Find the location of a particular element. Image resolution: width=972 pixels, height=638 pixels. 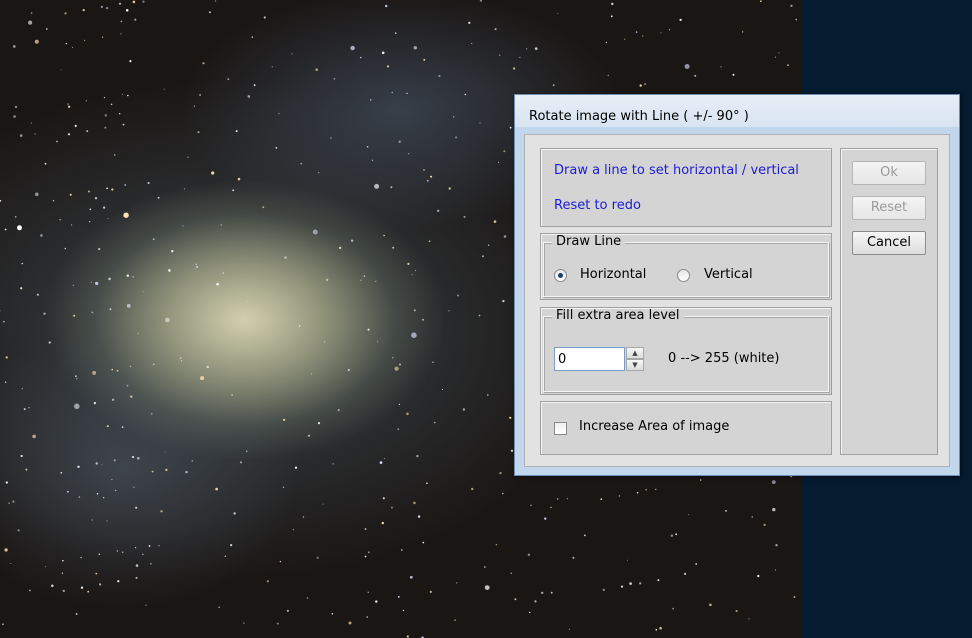

draw-line-panel: Draw Line Horizontal Vertical is located at coordinates (686, 266).